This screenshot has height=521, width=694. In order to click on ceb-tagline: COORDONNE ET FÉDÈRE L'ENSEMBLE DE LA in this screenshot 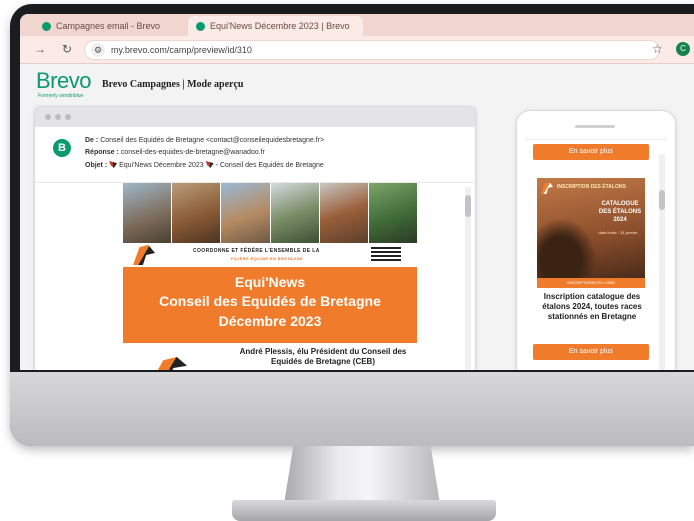, I will do `click(256, 251)`.